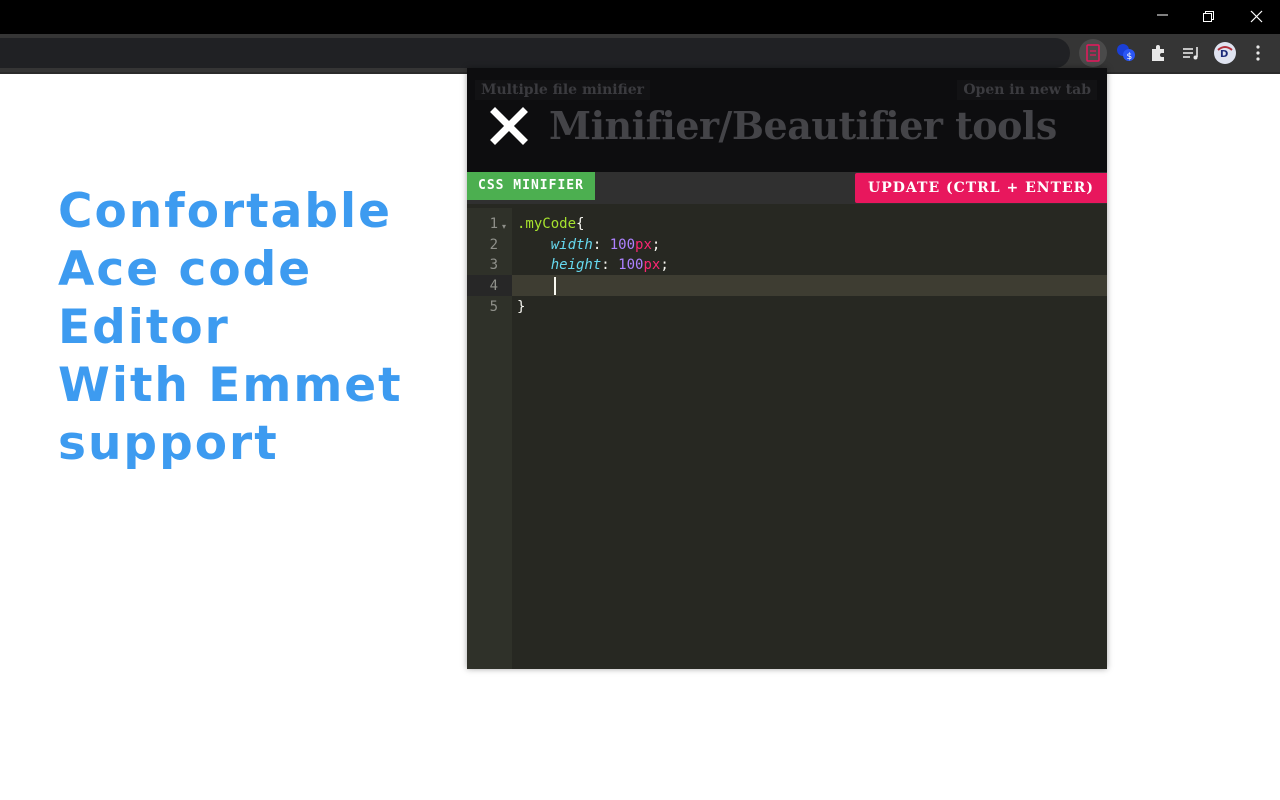 Image resolution: width=1280 pixels, height=800 pixels. I want to click on popup-title: Minifier/Beautifier tools, so click(803, 125).